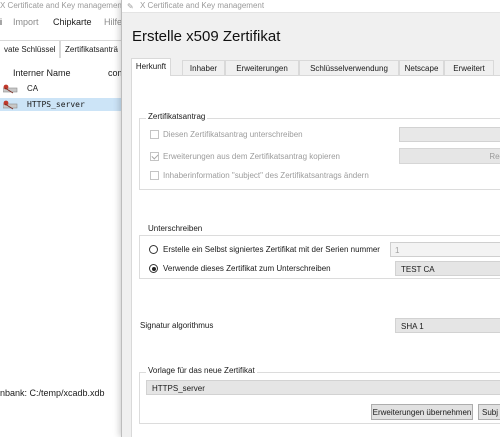  I want to click on menu-item-import: Import, so click(26, 22).